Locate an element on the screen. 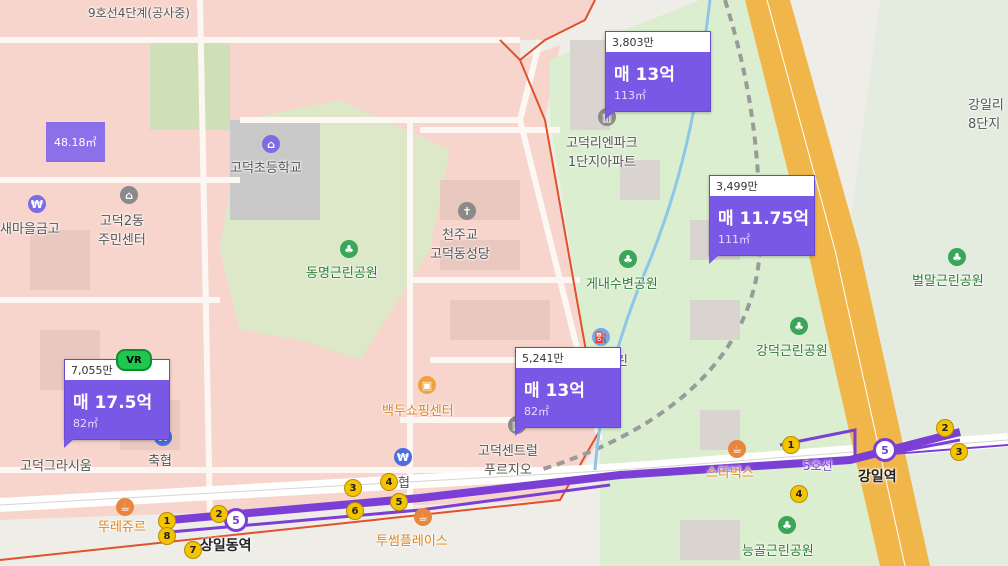 This screenshot has width=1008, height=566. place-community-center: 고덕2동 주민센터 is located at coordinates (122, 229).